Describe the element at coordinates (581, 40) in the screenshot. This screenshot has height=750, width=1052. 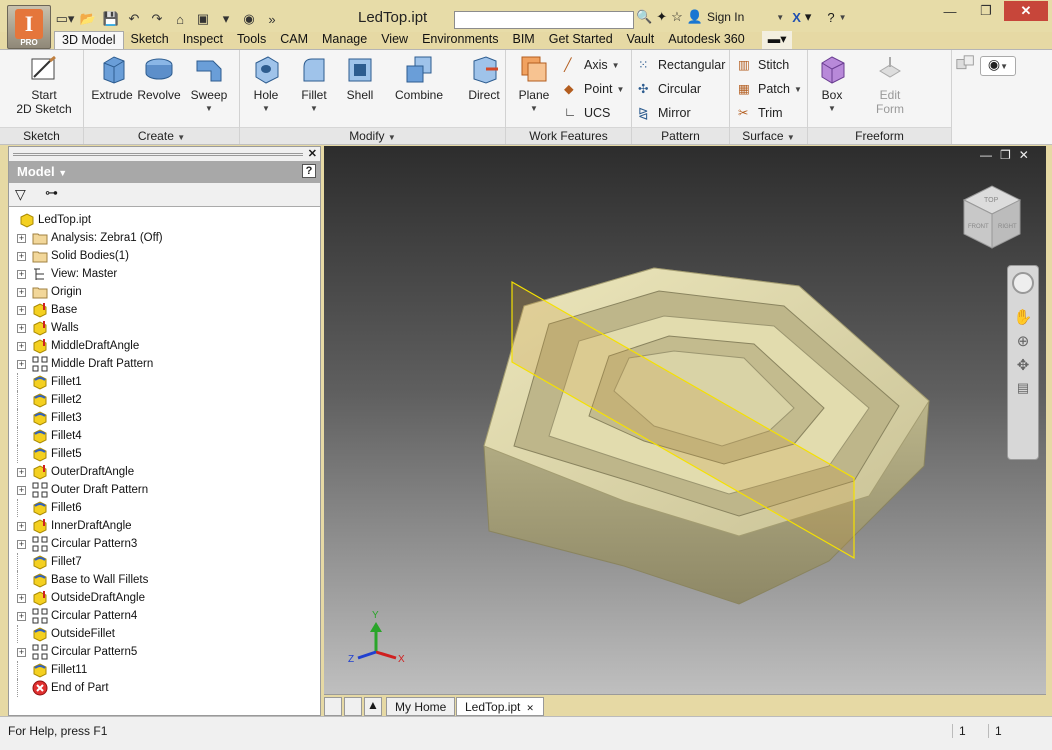
I see `tab-get-started: Get Started` at that location.